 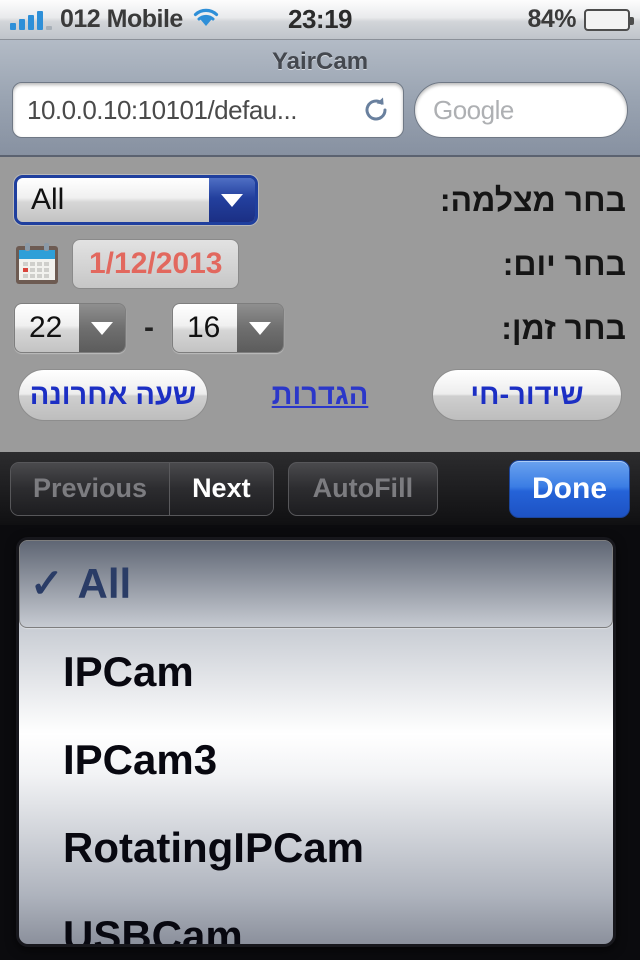 I want to click on picker-option-label: USBCam, so click(x=153, y=929).